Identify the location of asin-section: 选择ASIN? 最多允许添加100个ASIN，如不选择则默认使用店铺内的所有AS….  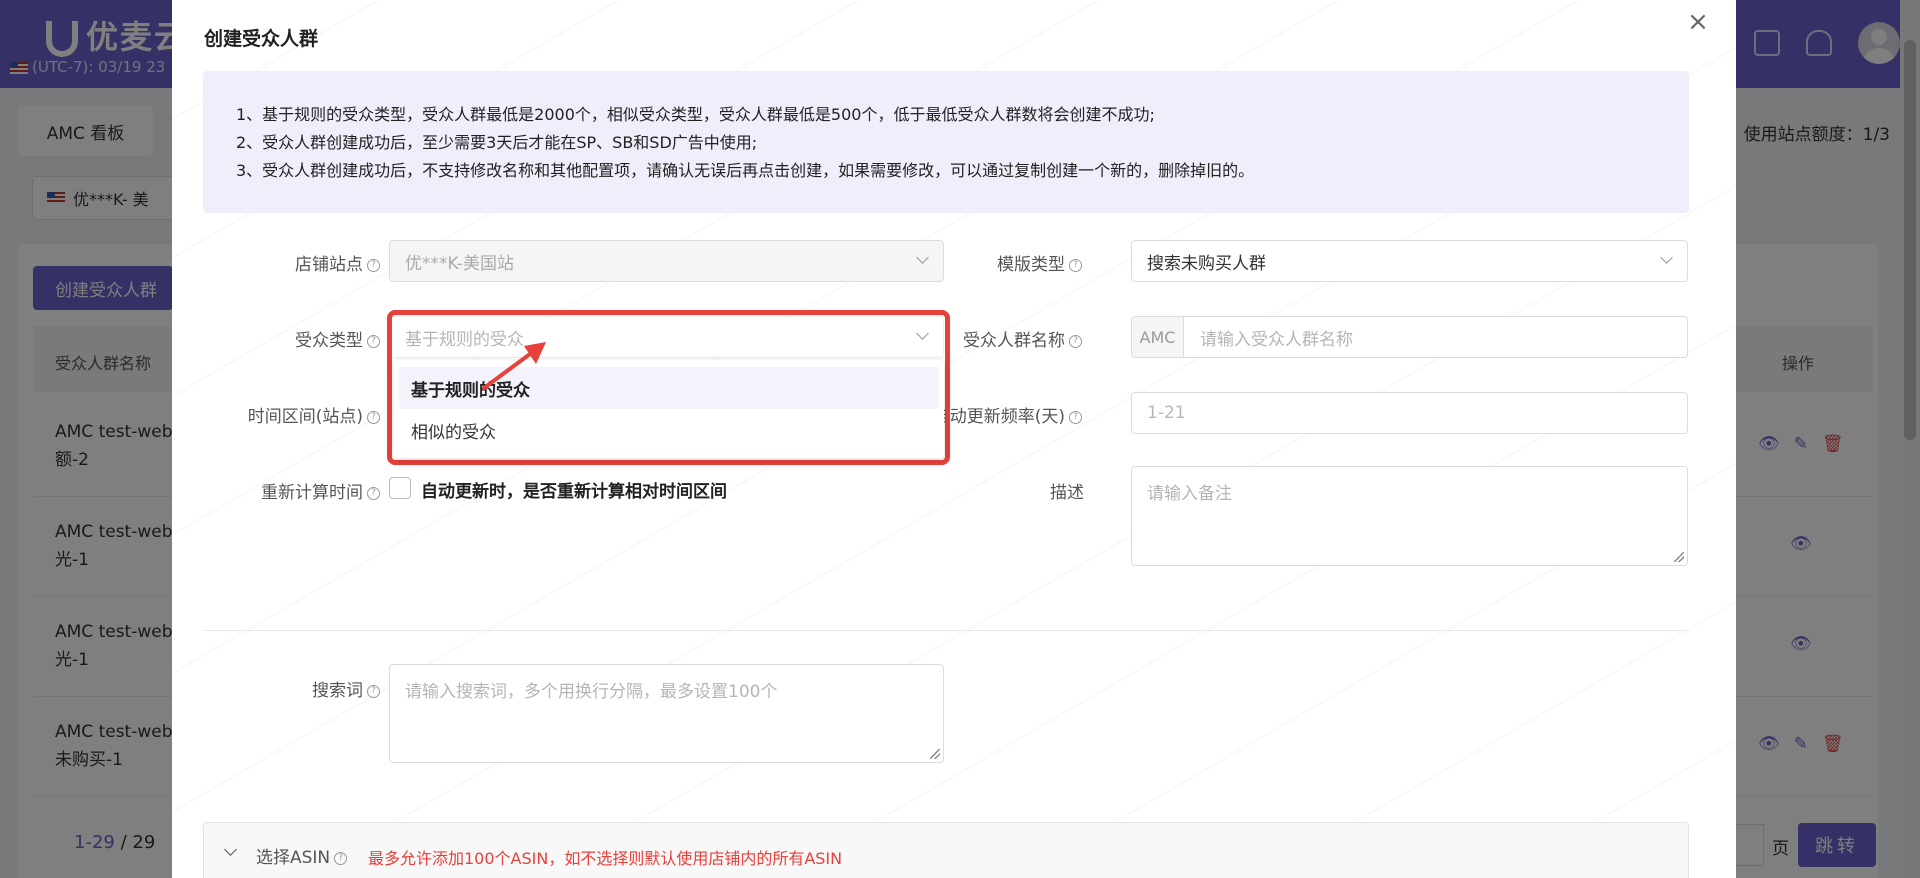
(946, 850).